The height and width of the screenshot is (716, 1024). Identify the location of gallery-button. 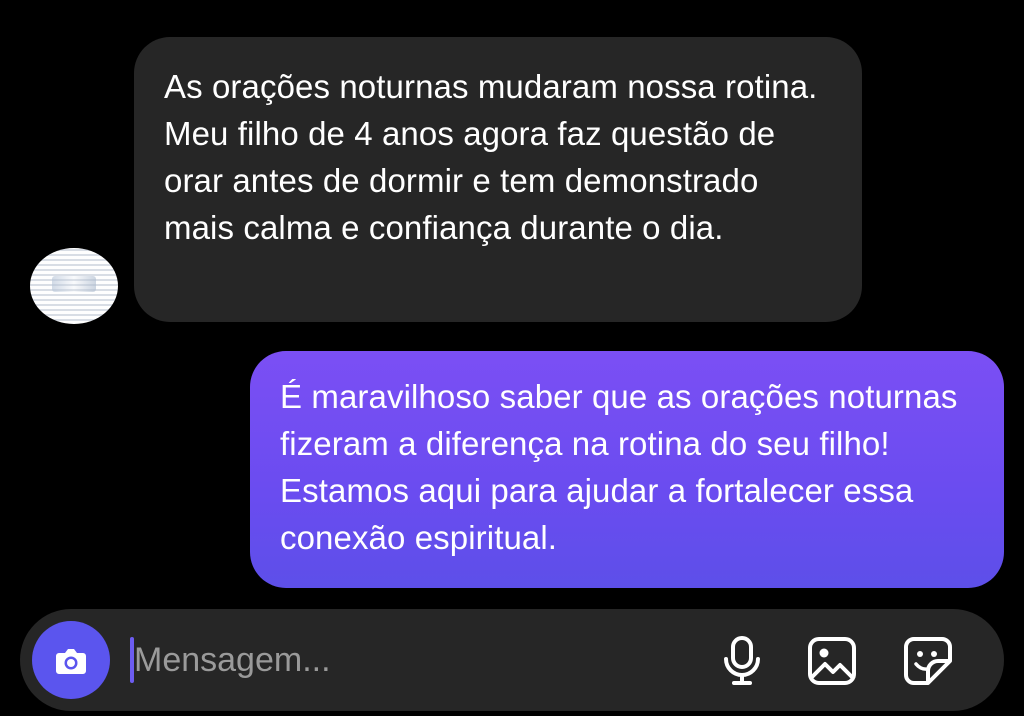
(832, 661).